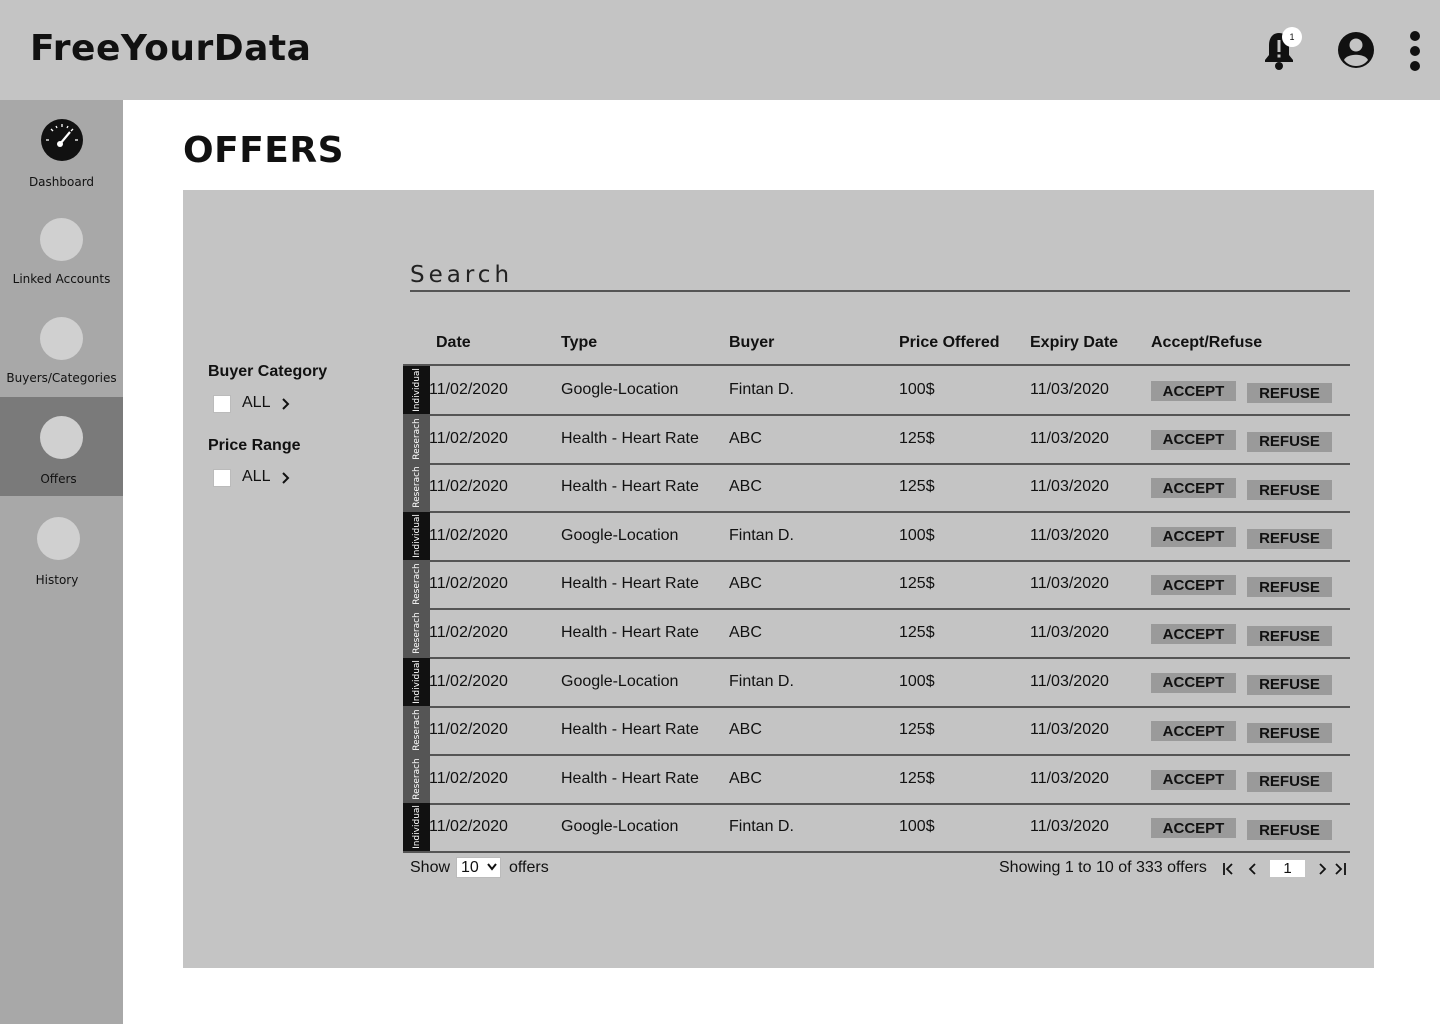 The width and height of the screenshot is (1440, 1024). Describe the element at coordinates (1229, 869) in the screenshot. I see `first-page-icon` at that location.